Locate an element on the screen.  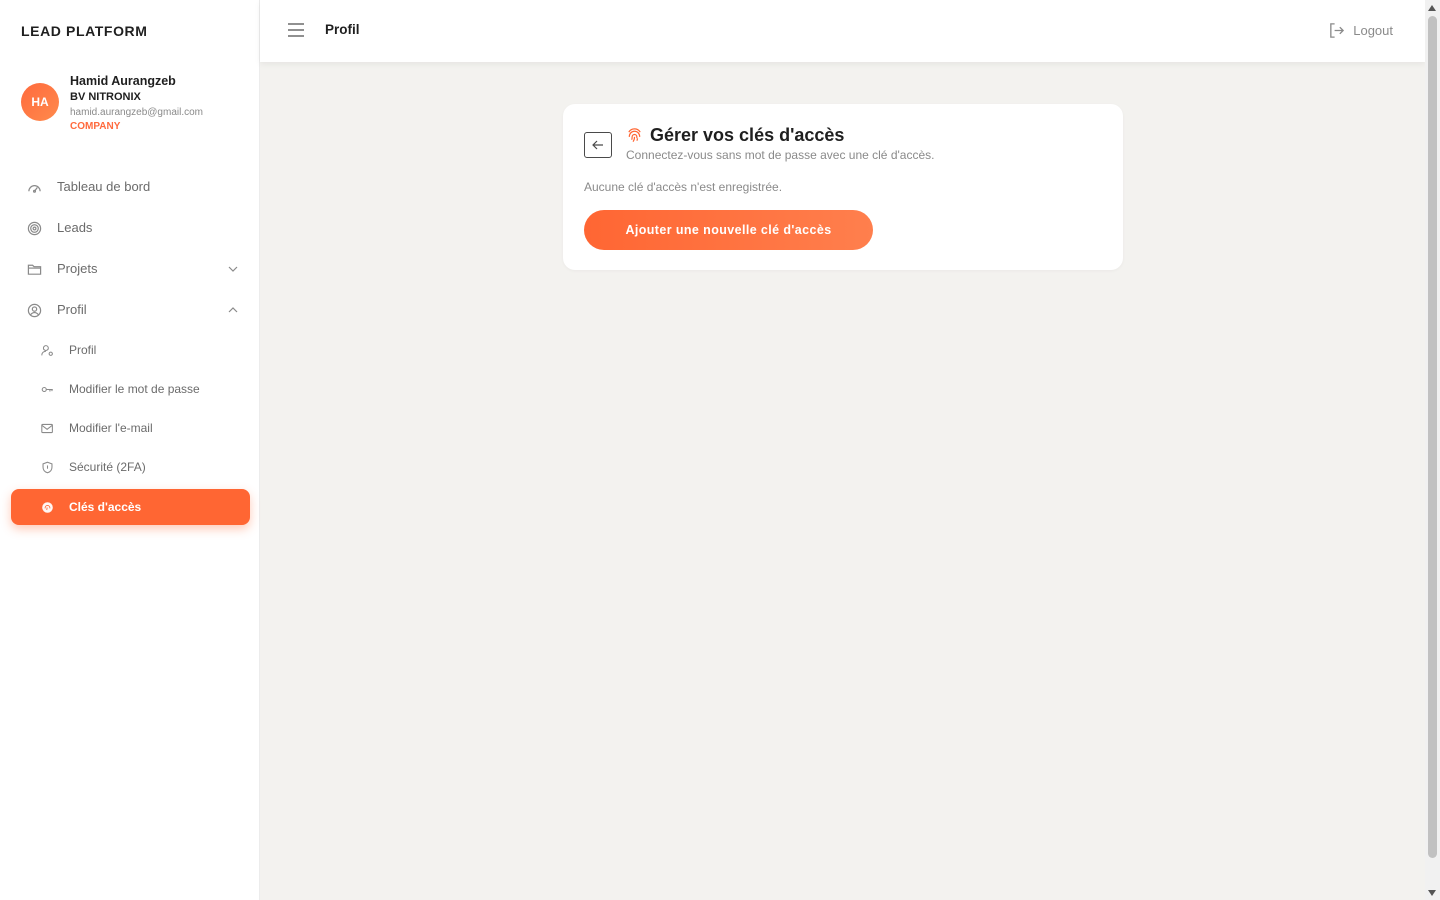
sidebar-item-label: Tableau de bord is located at coordinates (104, 186).